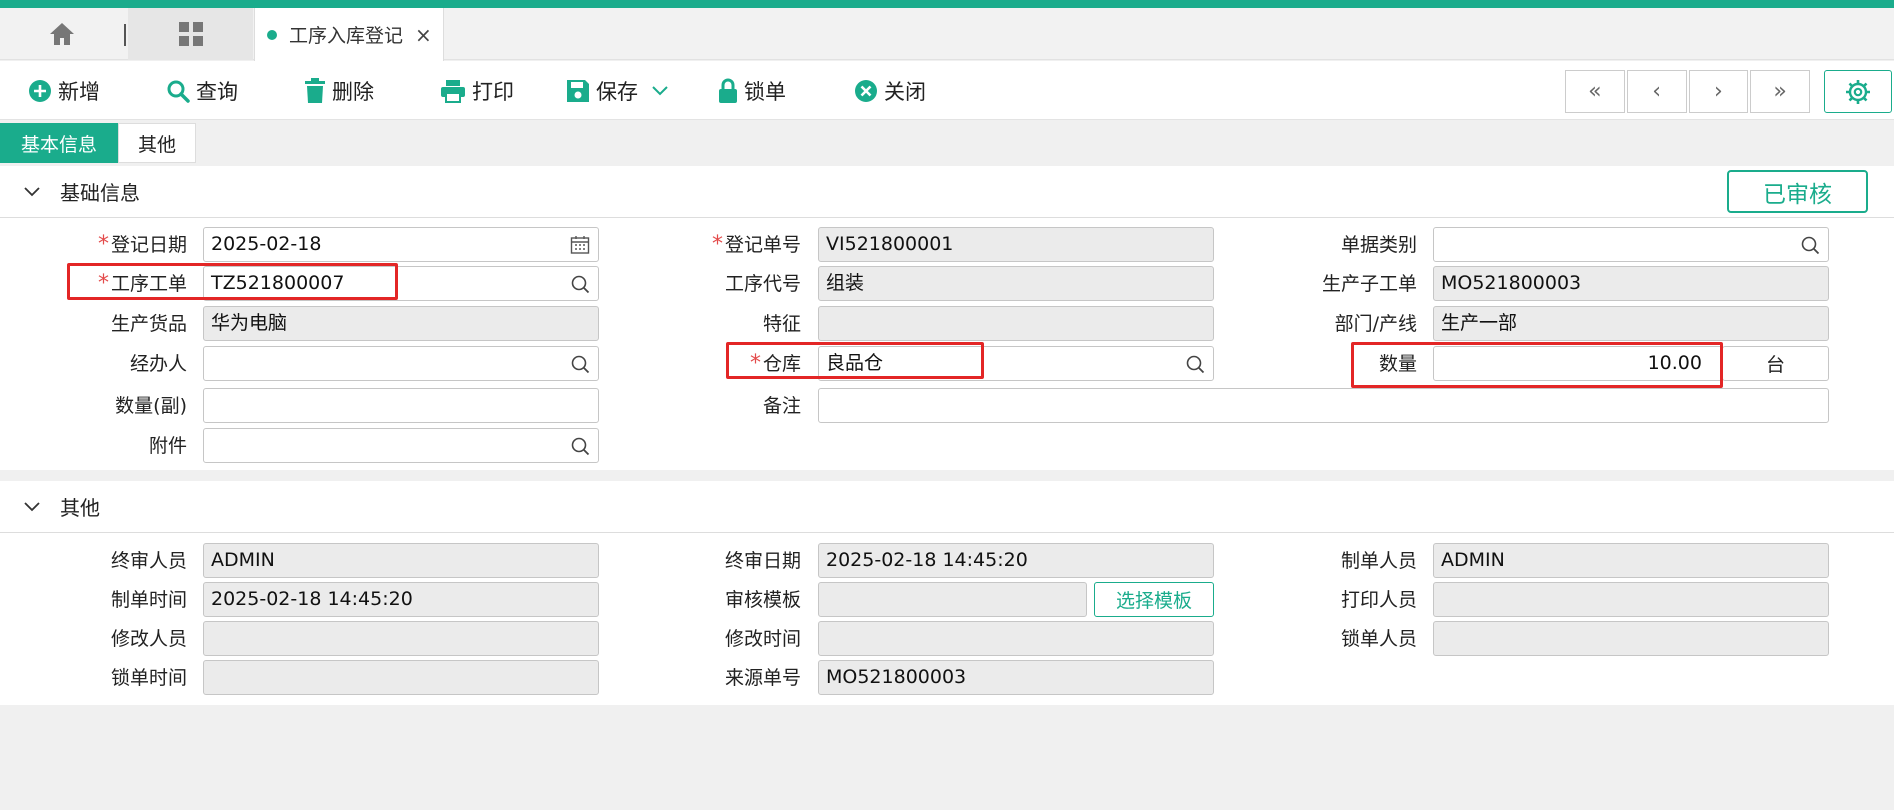 This screenshot has height=810, width=1894. What do you see at coordinates (1378, 245) in the screenshot?
I see `doc-type-label: 单据类别` at bounding box center [1378, 245].